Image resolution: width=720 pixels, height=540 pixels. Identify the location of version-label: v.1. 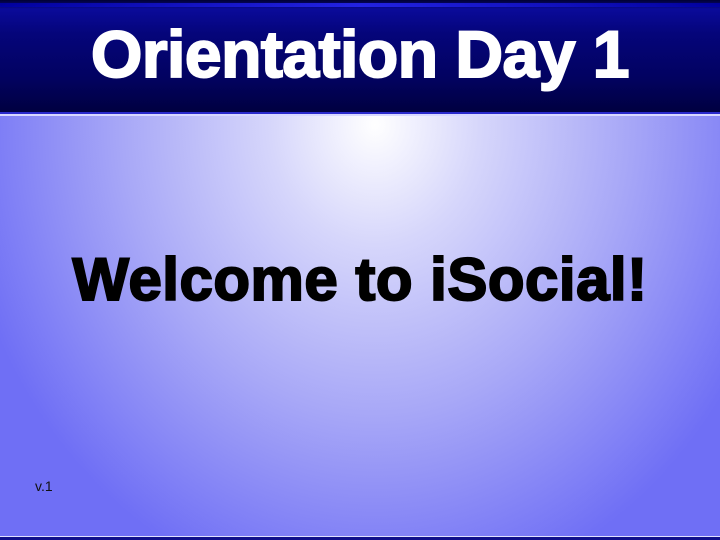
(44, 486).